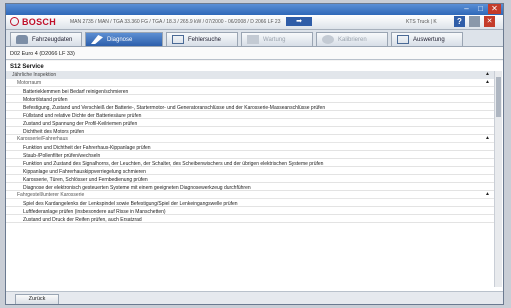  I want to click on back-button: Zurück, so click(37, 299).